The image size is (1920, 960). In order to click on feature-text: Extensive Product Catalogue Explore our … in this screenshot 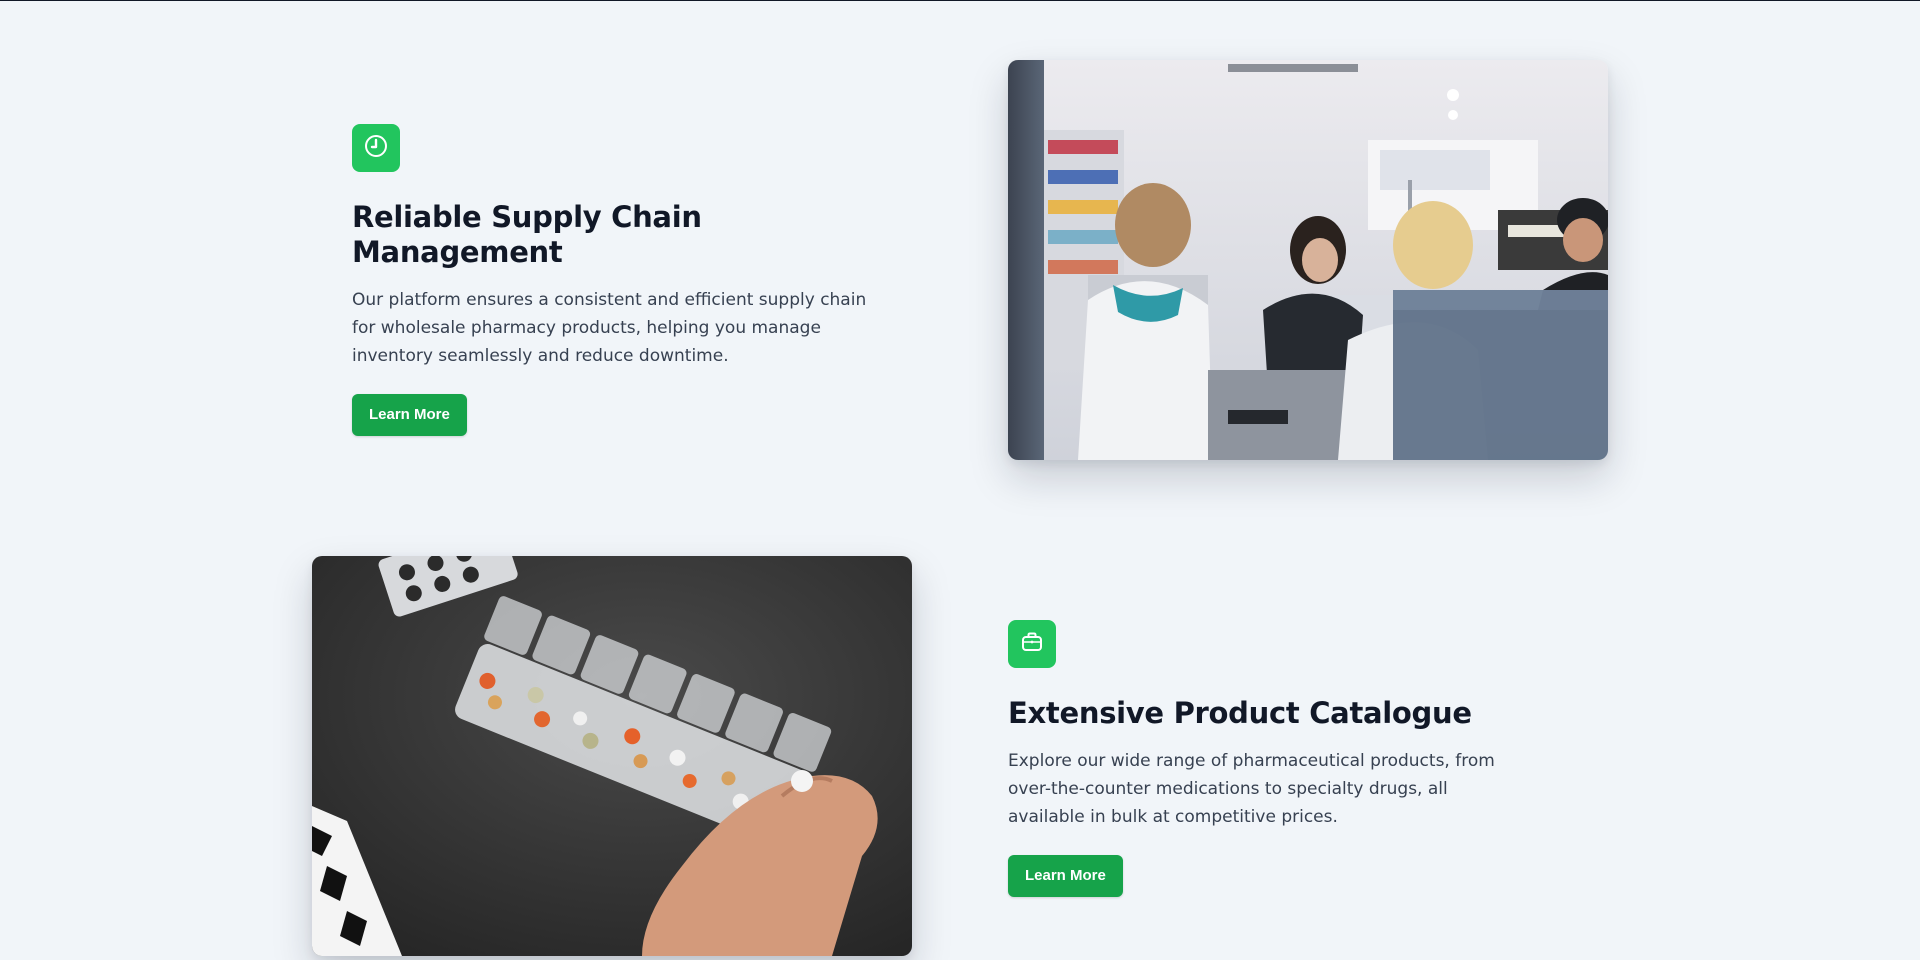, I will do `click(1278, 758)`.